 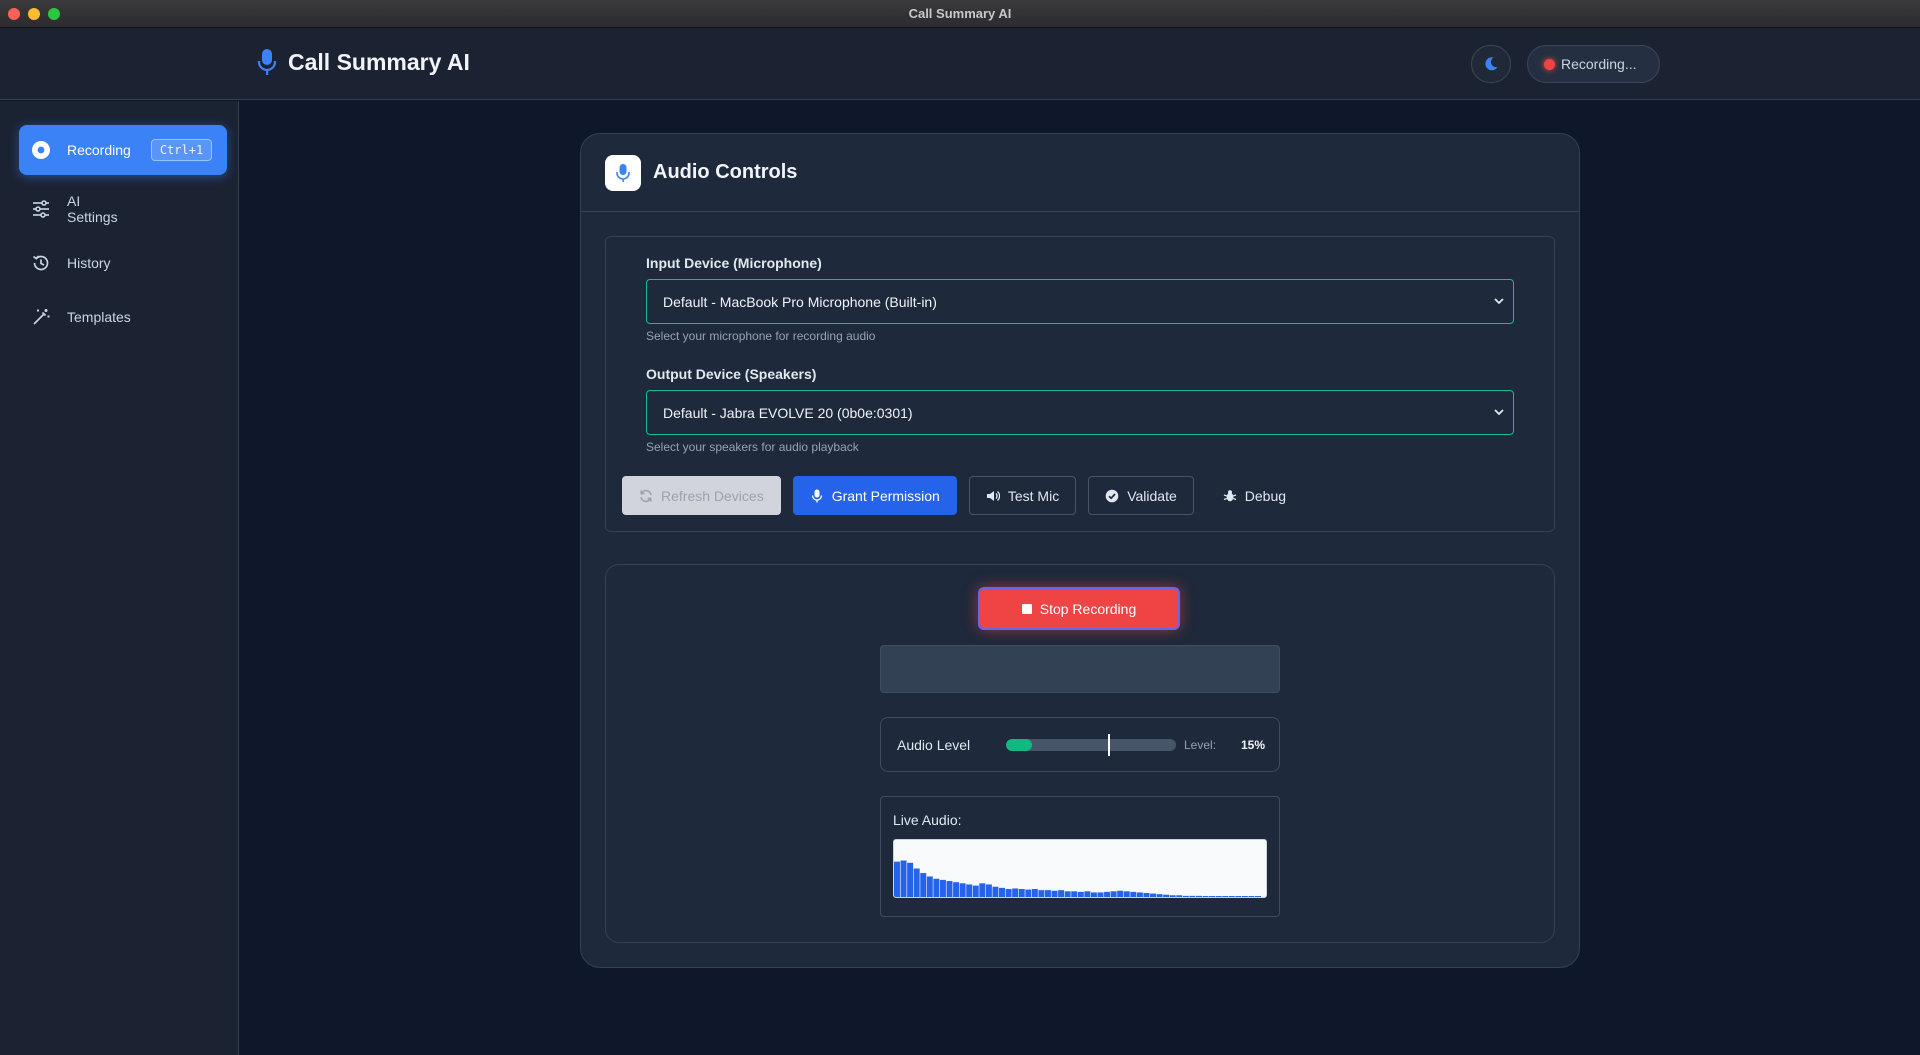 What do you see at coordinates (379, 61) in the screenshot?
I see `app-title: Call Summary AI` at bounding box center [379, 61].